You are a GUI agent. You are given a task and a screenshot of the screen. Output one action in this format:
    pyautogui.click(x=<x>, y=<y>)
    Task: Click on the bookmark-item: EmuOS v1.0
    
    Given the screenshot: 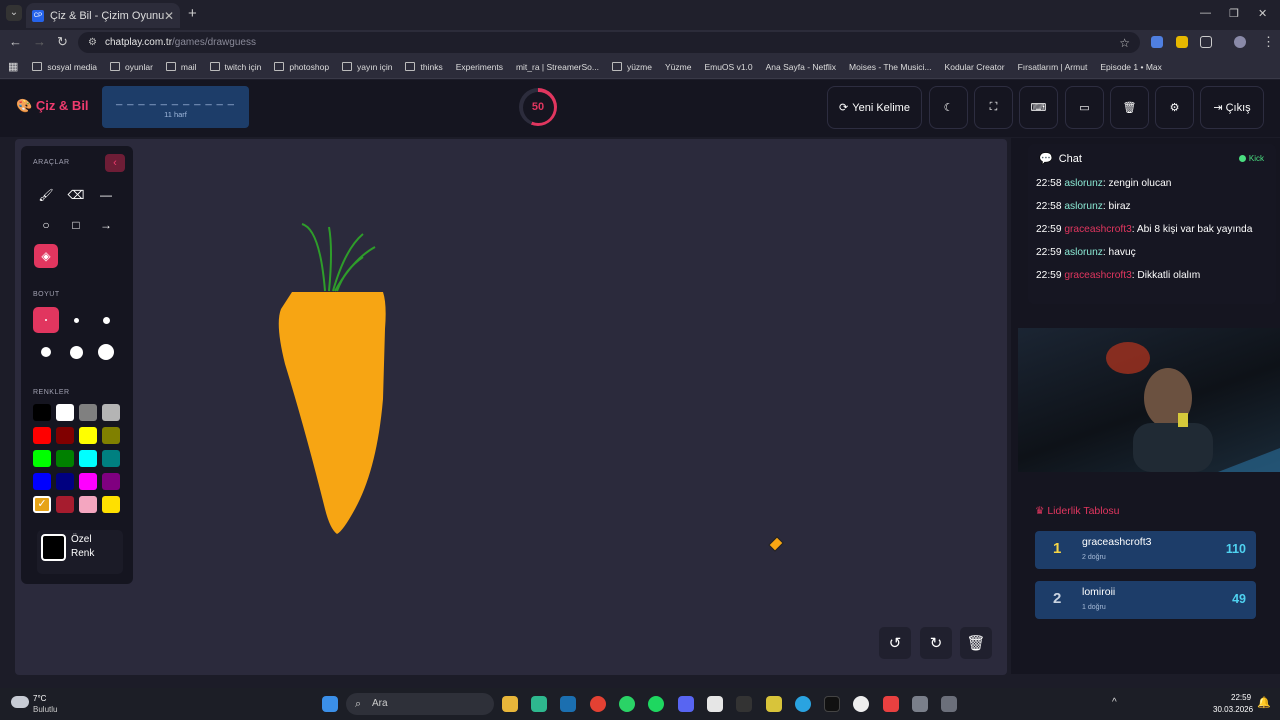 What is the action you would take?
    pyautogui.click(x=728, y=67)
    